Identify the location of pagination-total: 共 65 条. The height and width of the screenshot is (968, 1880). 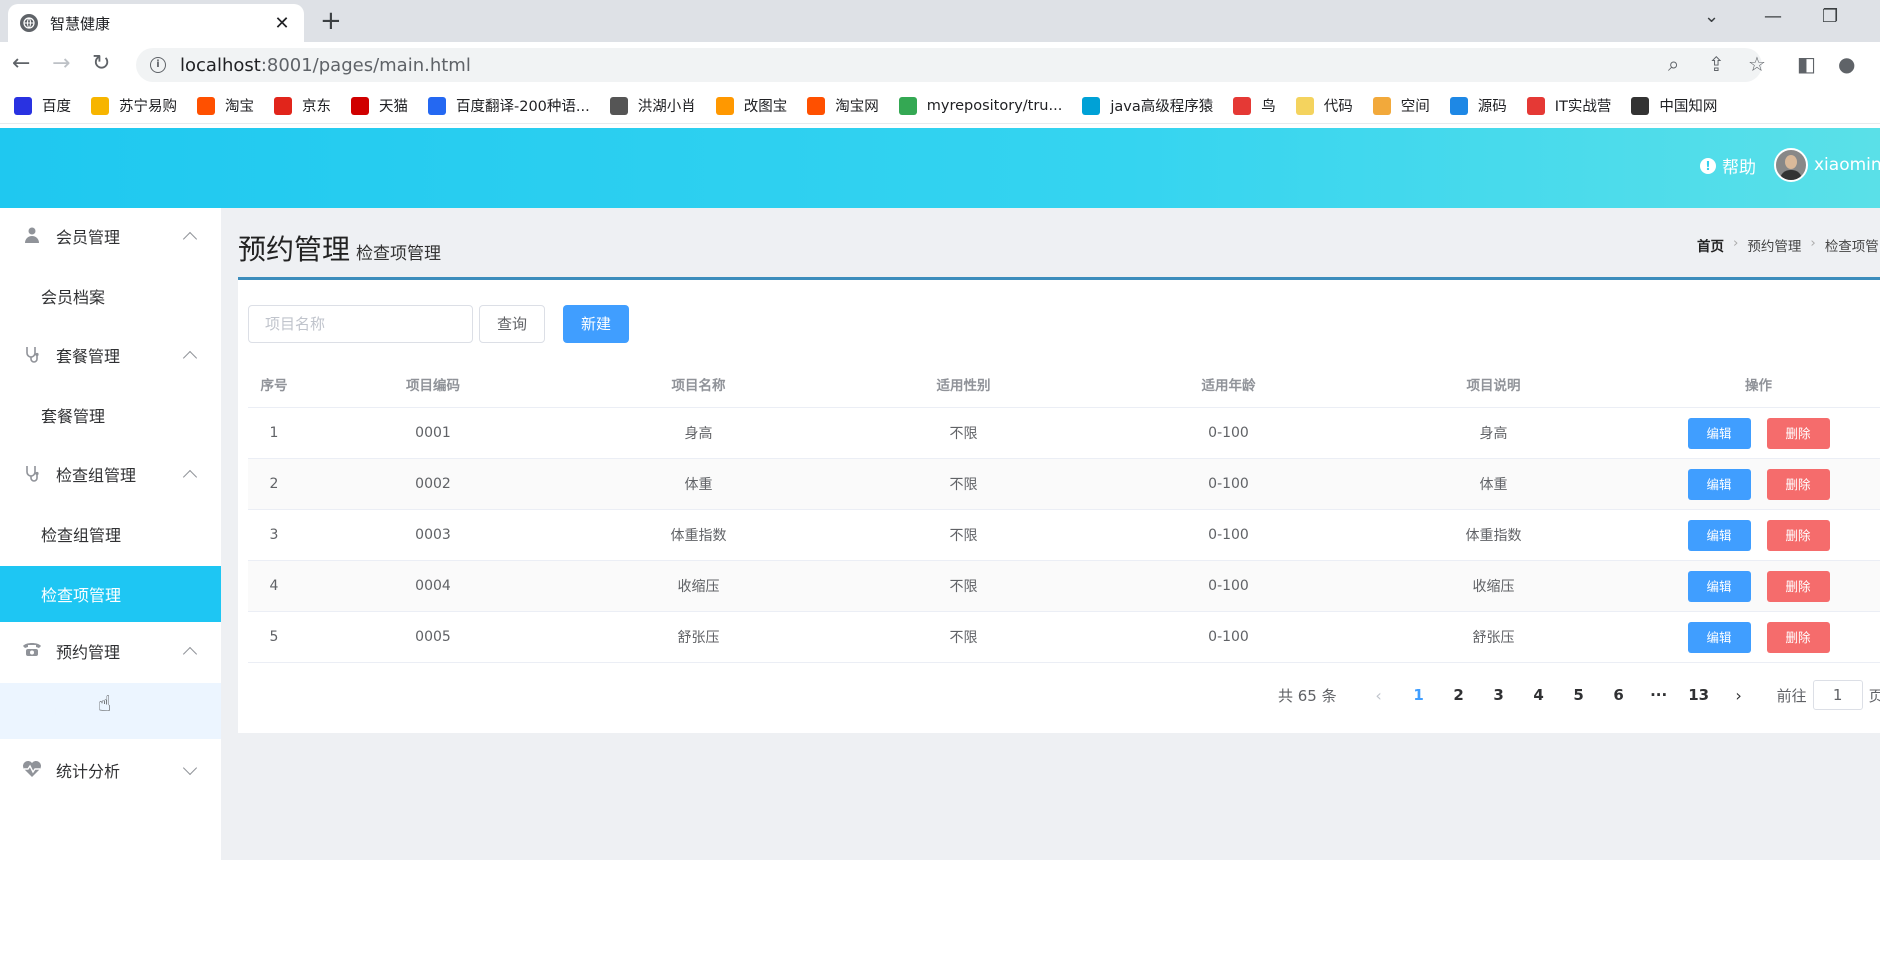
(1307, 695).